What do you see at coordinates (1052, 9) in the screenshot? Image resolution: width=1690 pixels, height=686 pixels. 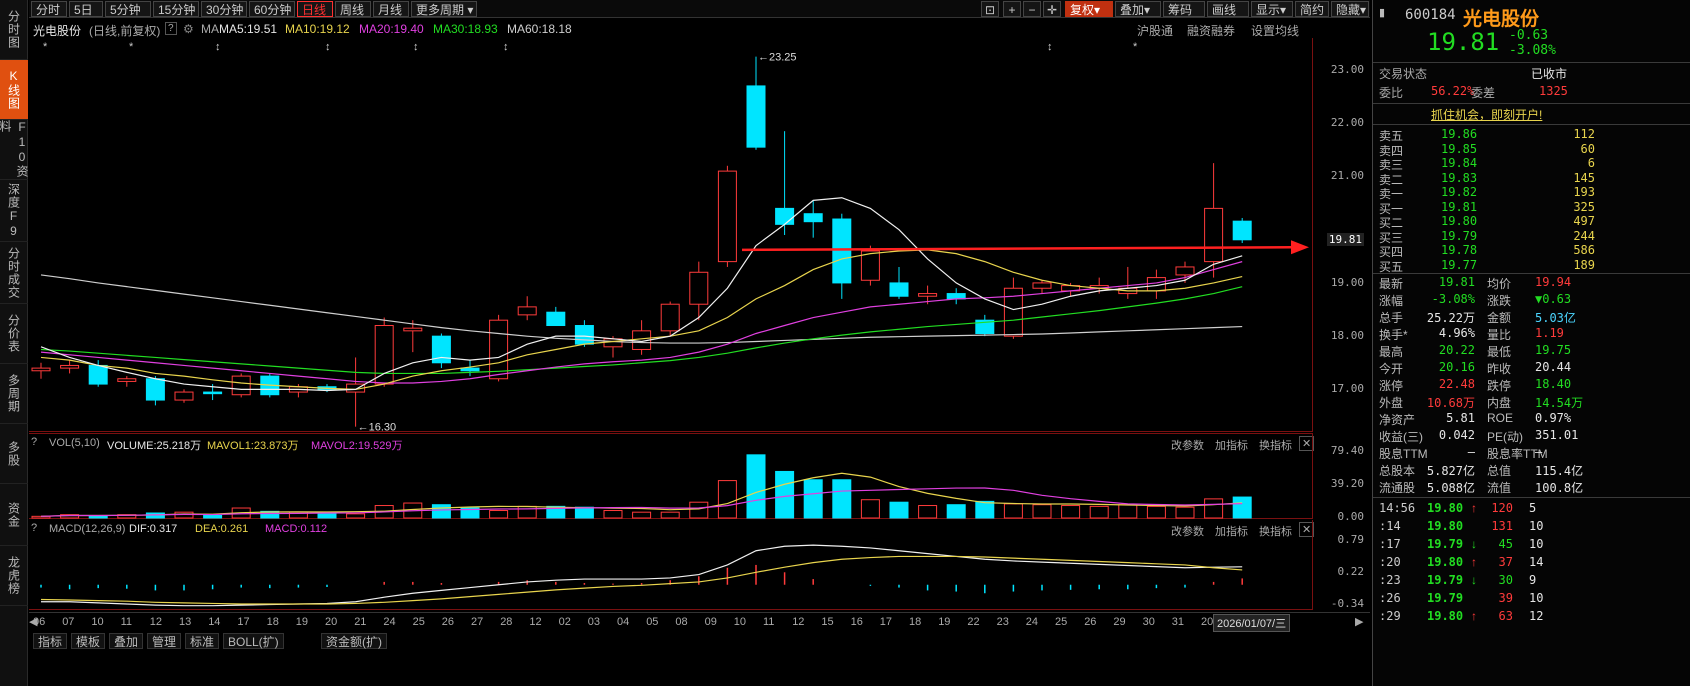 I see `crosshair-icon: ✛` at bounding box center [1052, 9].